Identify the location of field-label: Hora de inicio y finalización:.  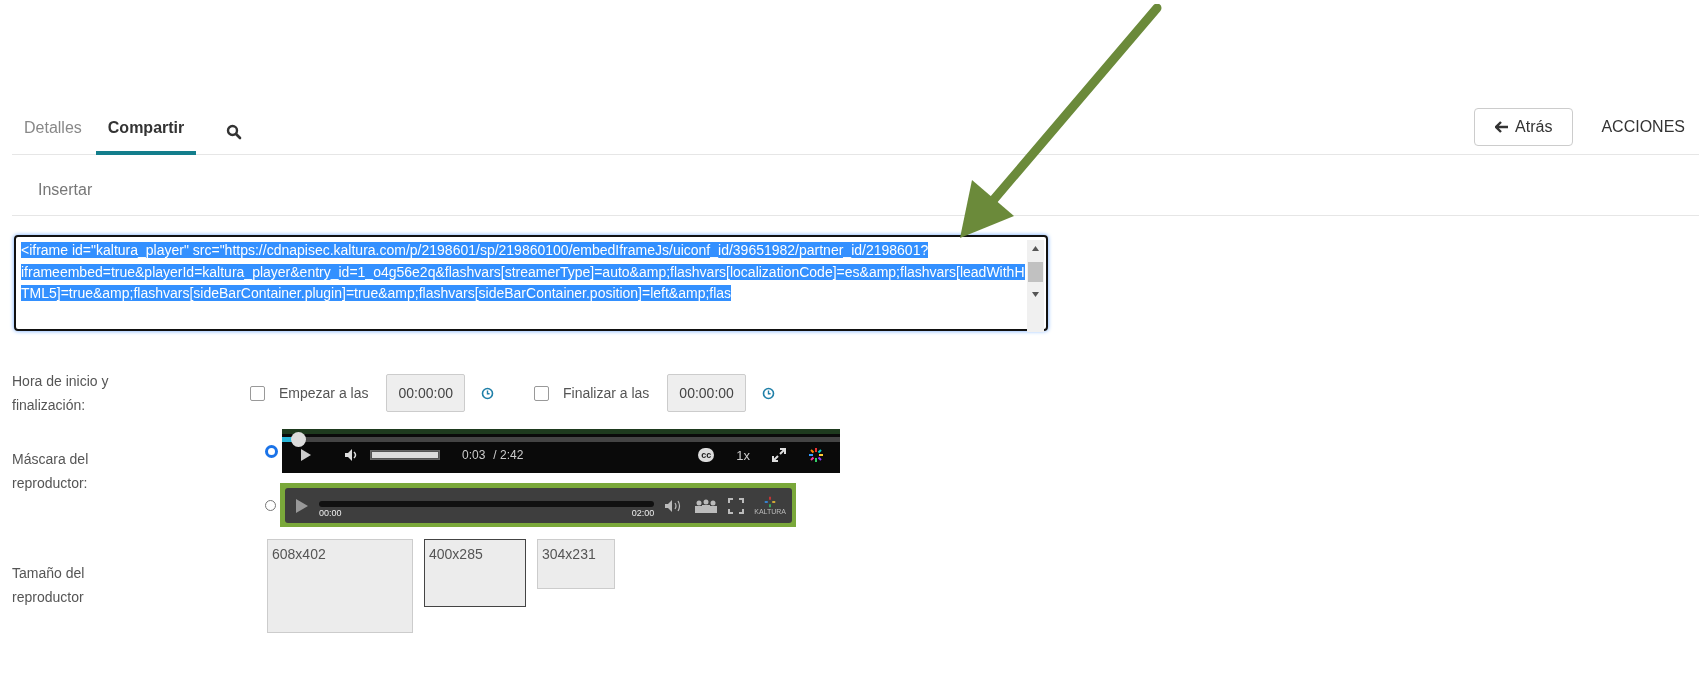
(60, 393).